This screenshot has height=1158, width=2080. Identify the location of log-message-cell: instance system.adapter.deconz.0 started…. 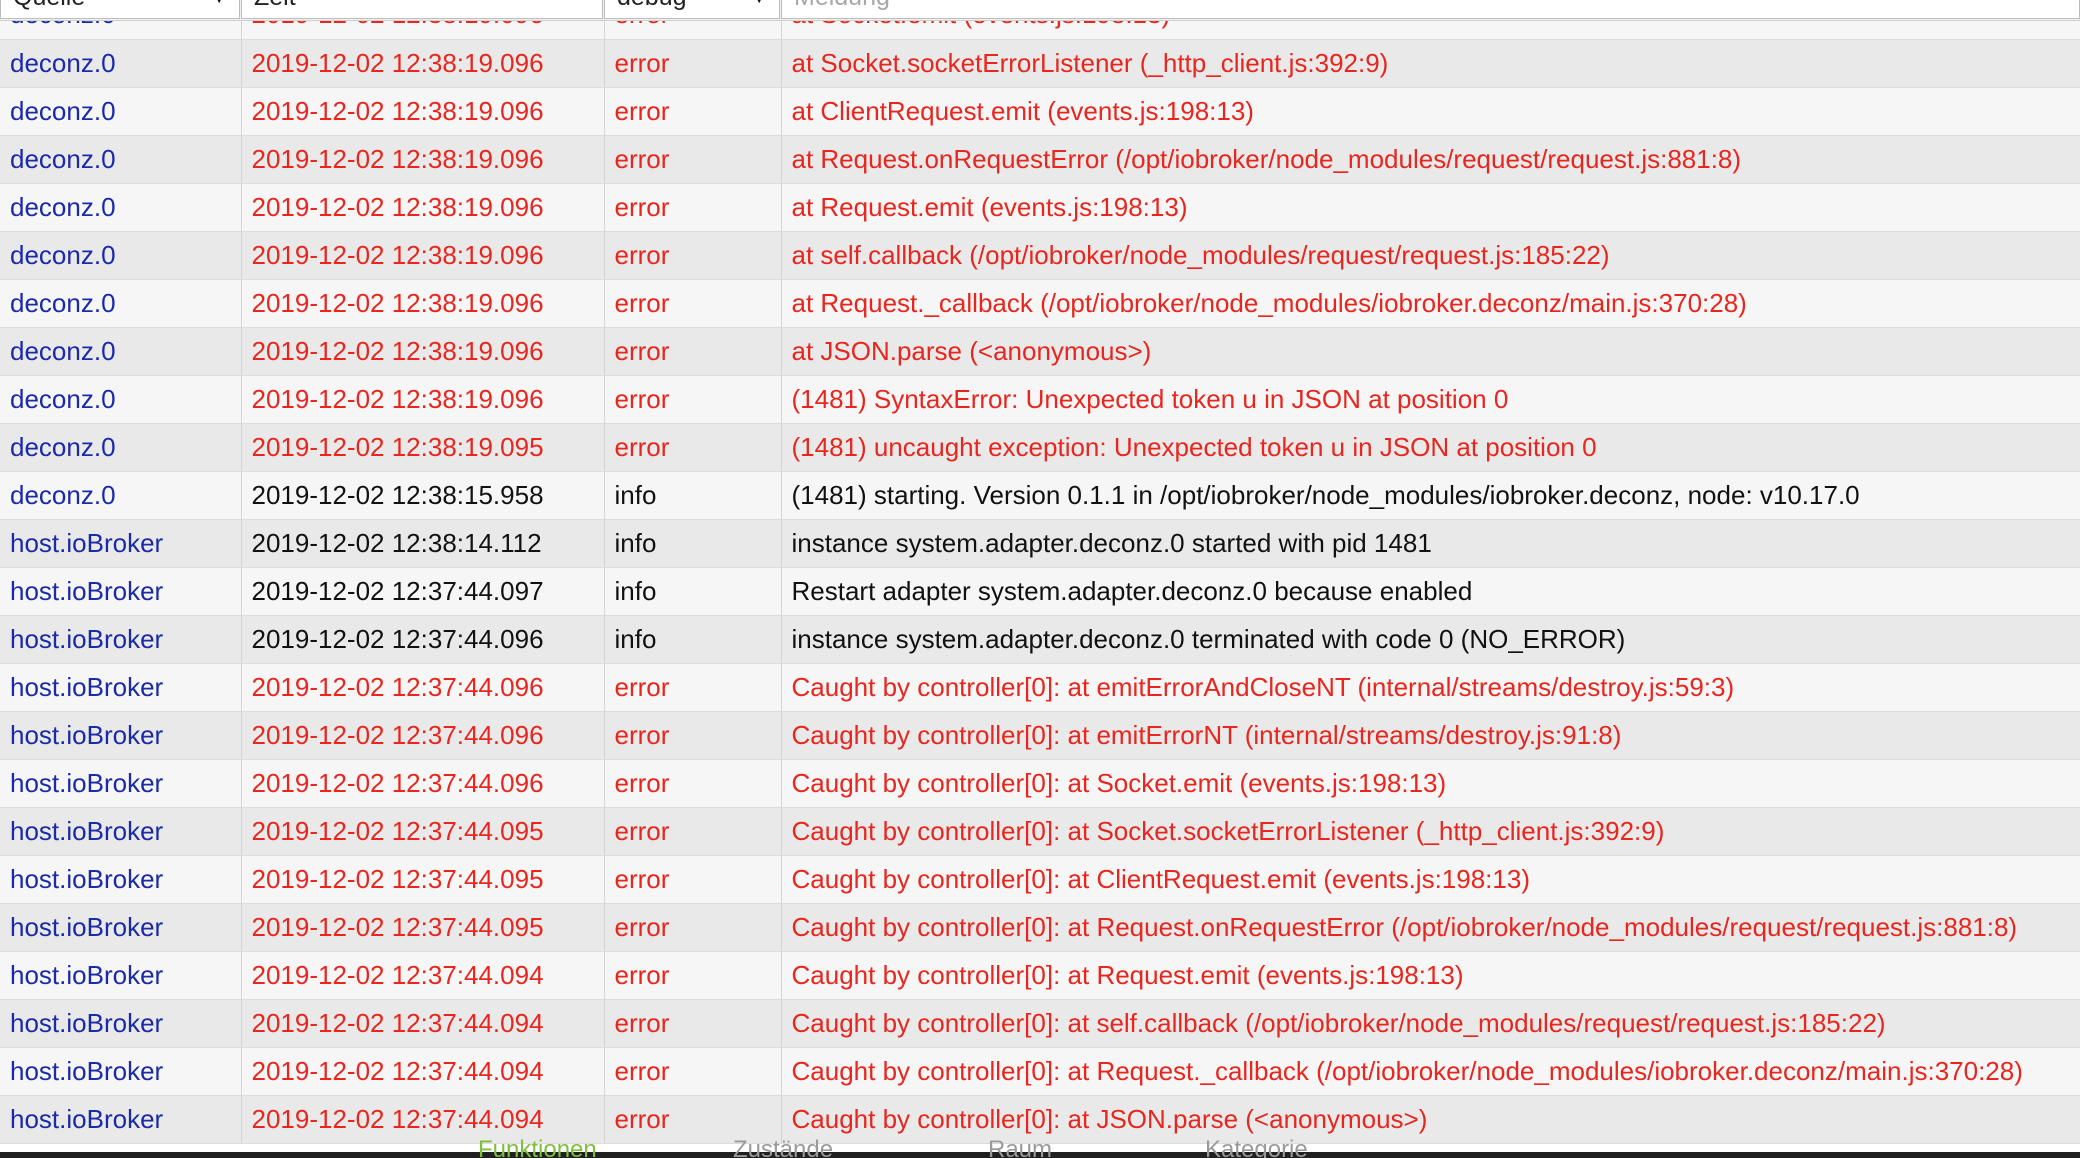
(1430, 543).